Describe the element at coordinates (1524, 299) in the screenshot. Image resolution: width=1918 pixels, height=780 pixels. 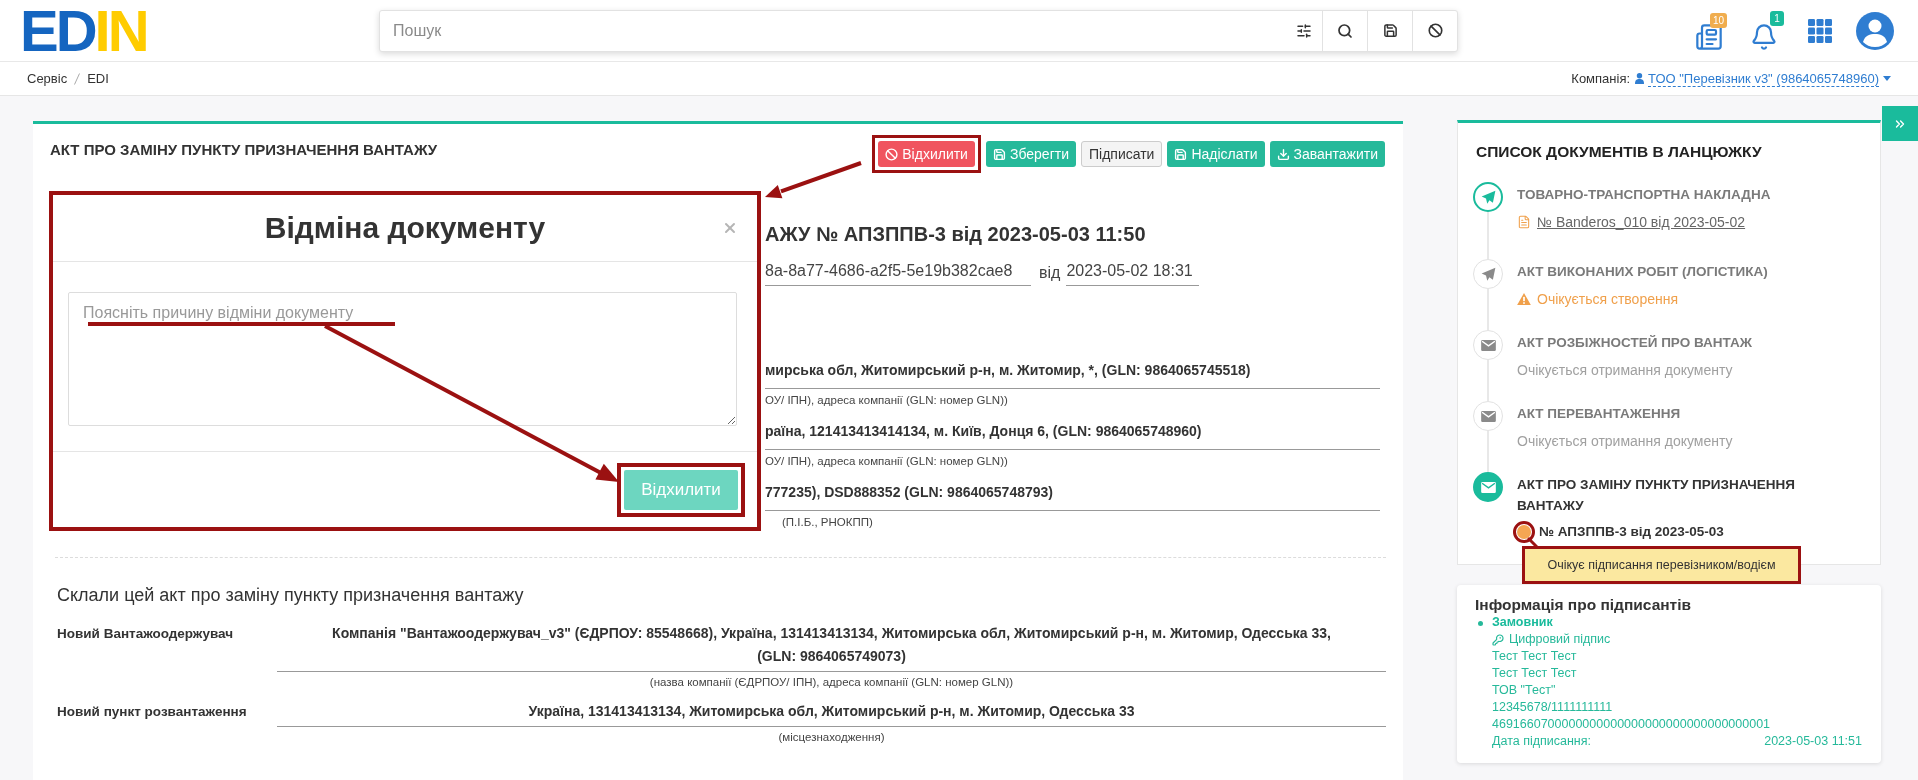
I see `warning-icon` at that location.